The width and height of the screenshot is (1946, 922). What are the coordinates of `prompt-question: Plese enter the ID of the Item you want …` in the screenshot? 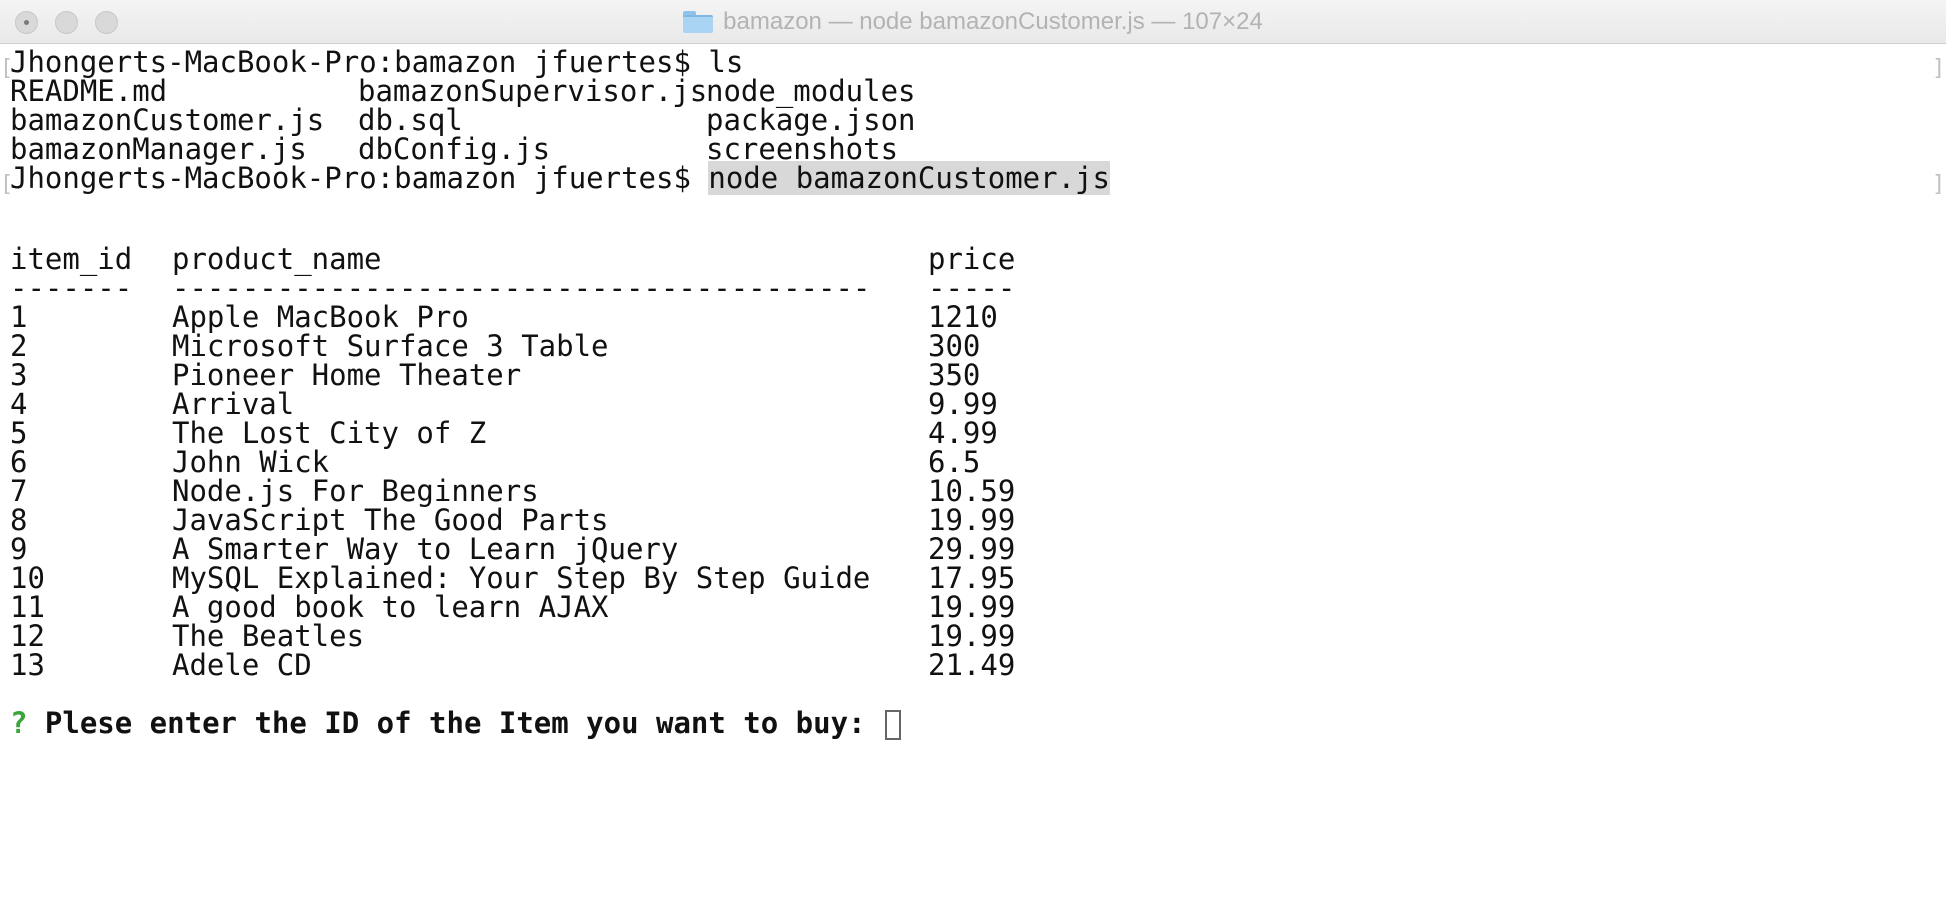 It's located at (455, 723).